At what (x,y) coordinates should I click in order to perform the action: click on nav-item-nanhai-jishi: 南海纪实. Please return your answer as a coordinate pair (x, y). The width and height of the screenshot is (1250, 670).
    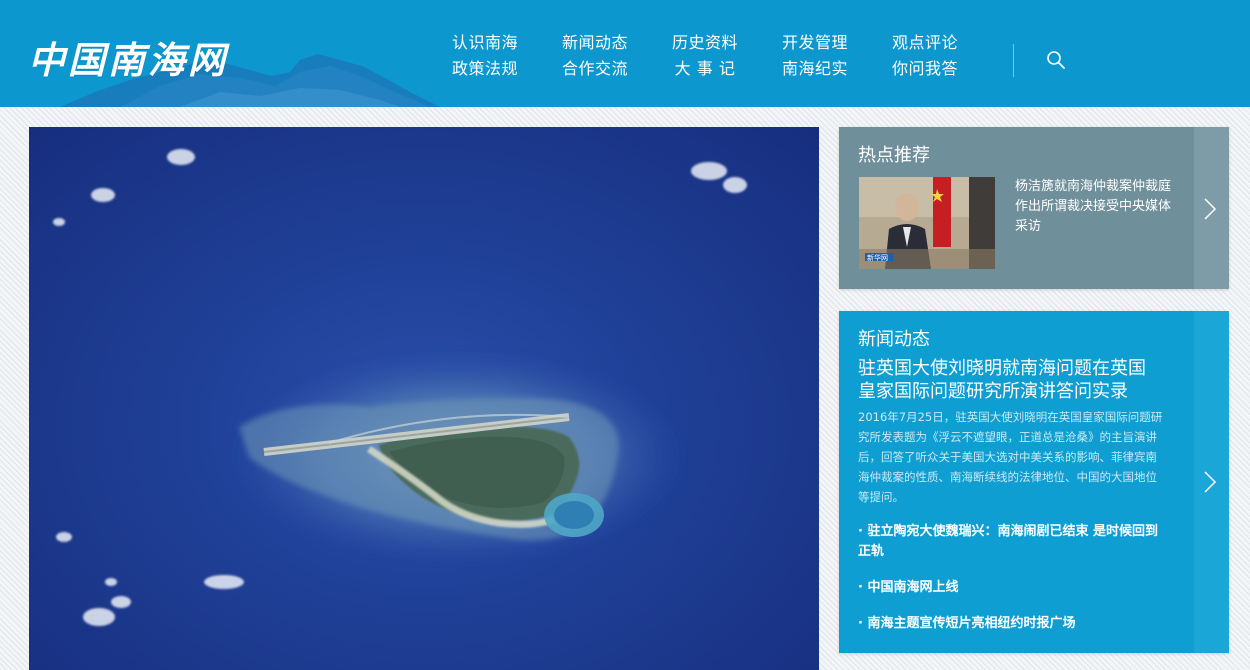
    Looking at the image, I should click on (815, 69).